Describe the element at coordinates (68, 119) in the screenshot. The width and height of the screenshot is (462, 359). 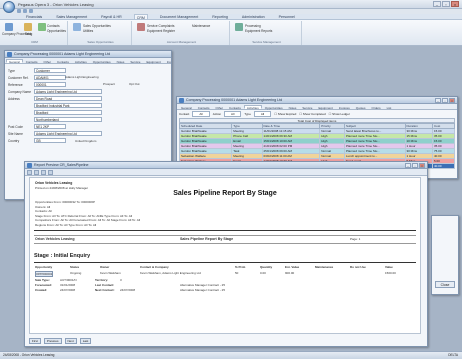
I see `field-input: Northumberland` at that location.